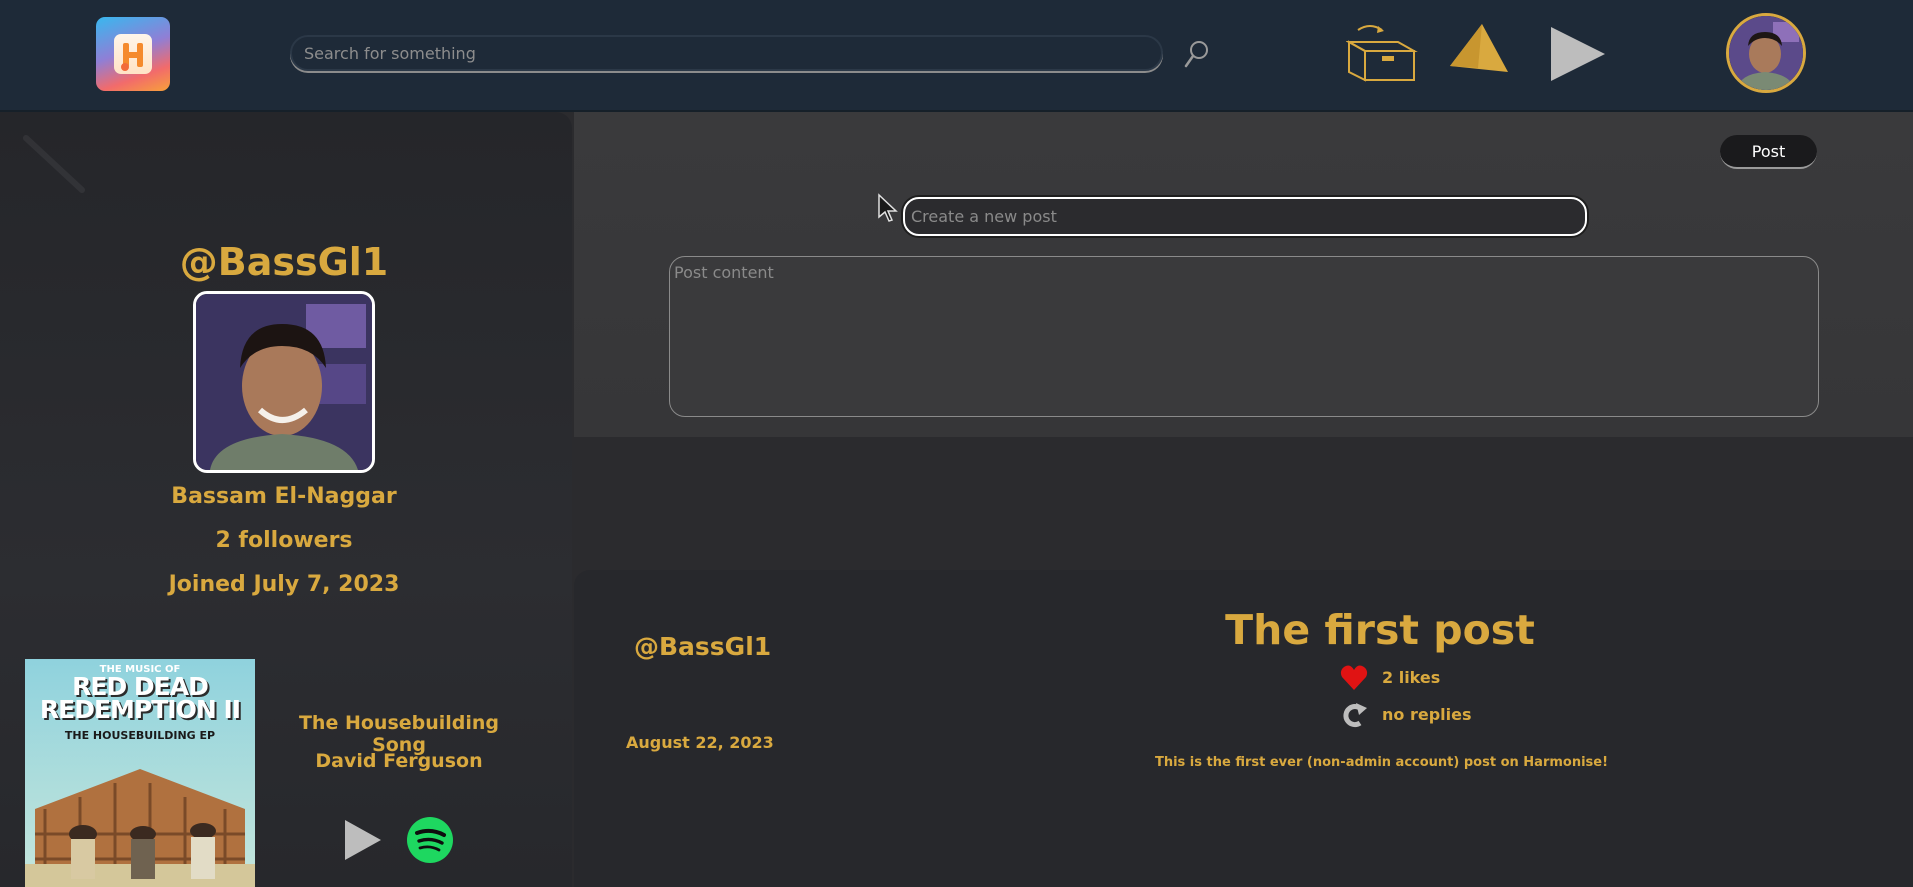  I want to click on reply-icon, so click(1354, 715).